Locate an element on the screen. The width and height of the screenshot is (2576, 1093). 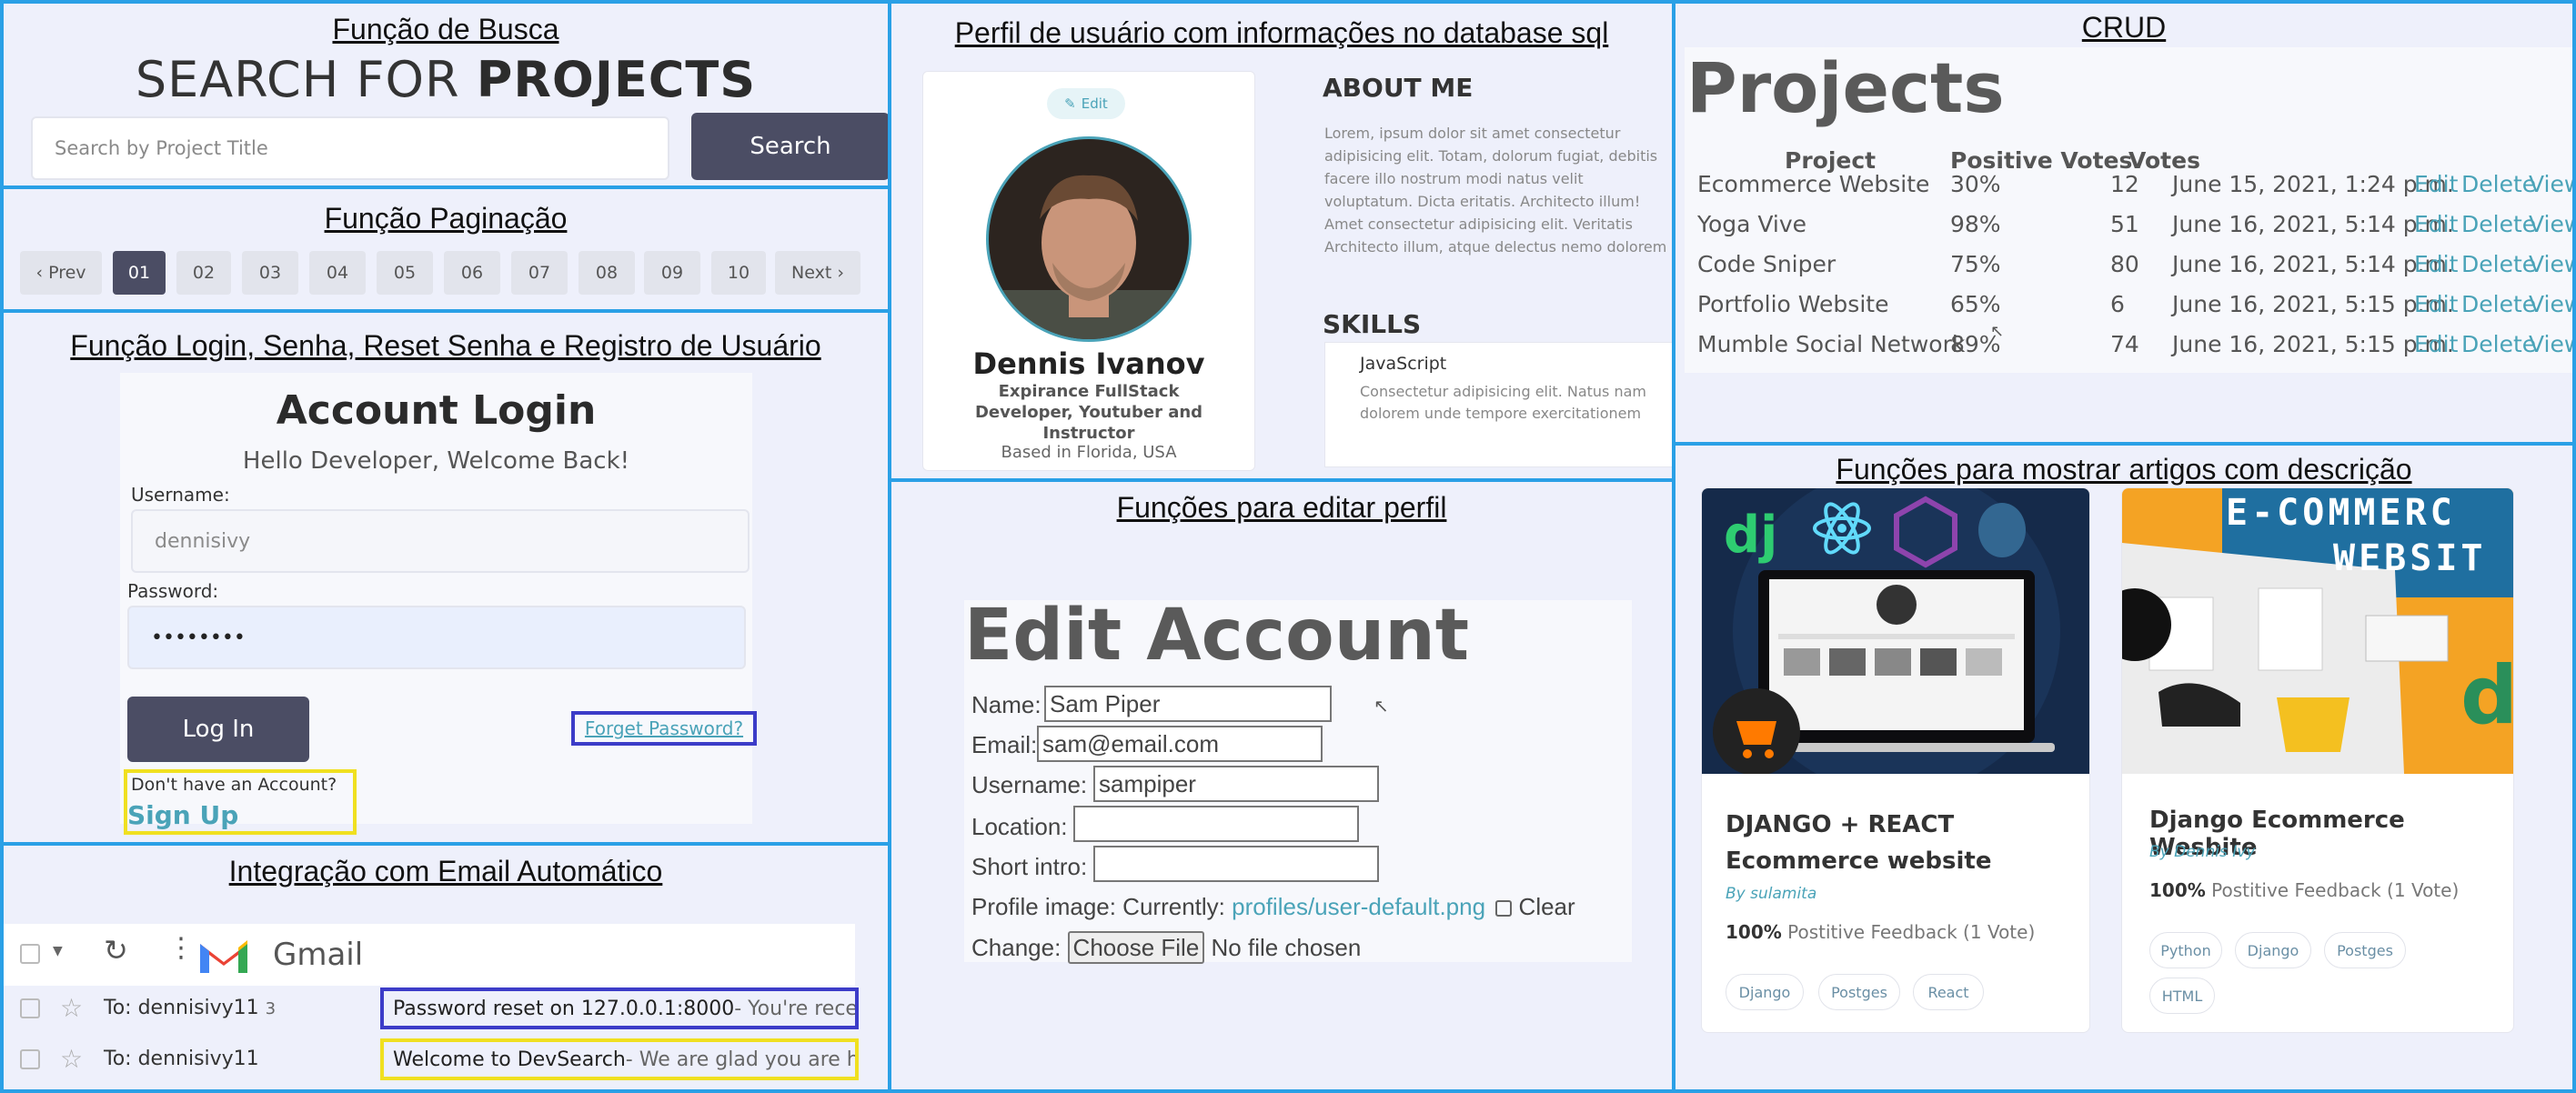
pagination-prev: ‹ Prev is located at coordinates (61, 273).